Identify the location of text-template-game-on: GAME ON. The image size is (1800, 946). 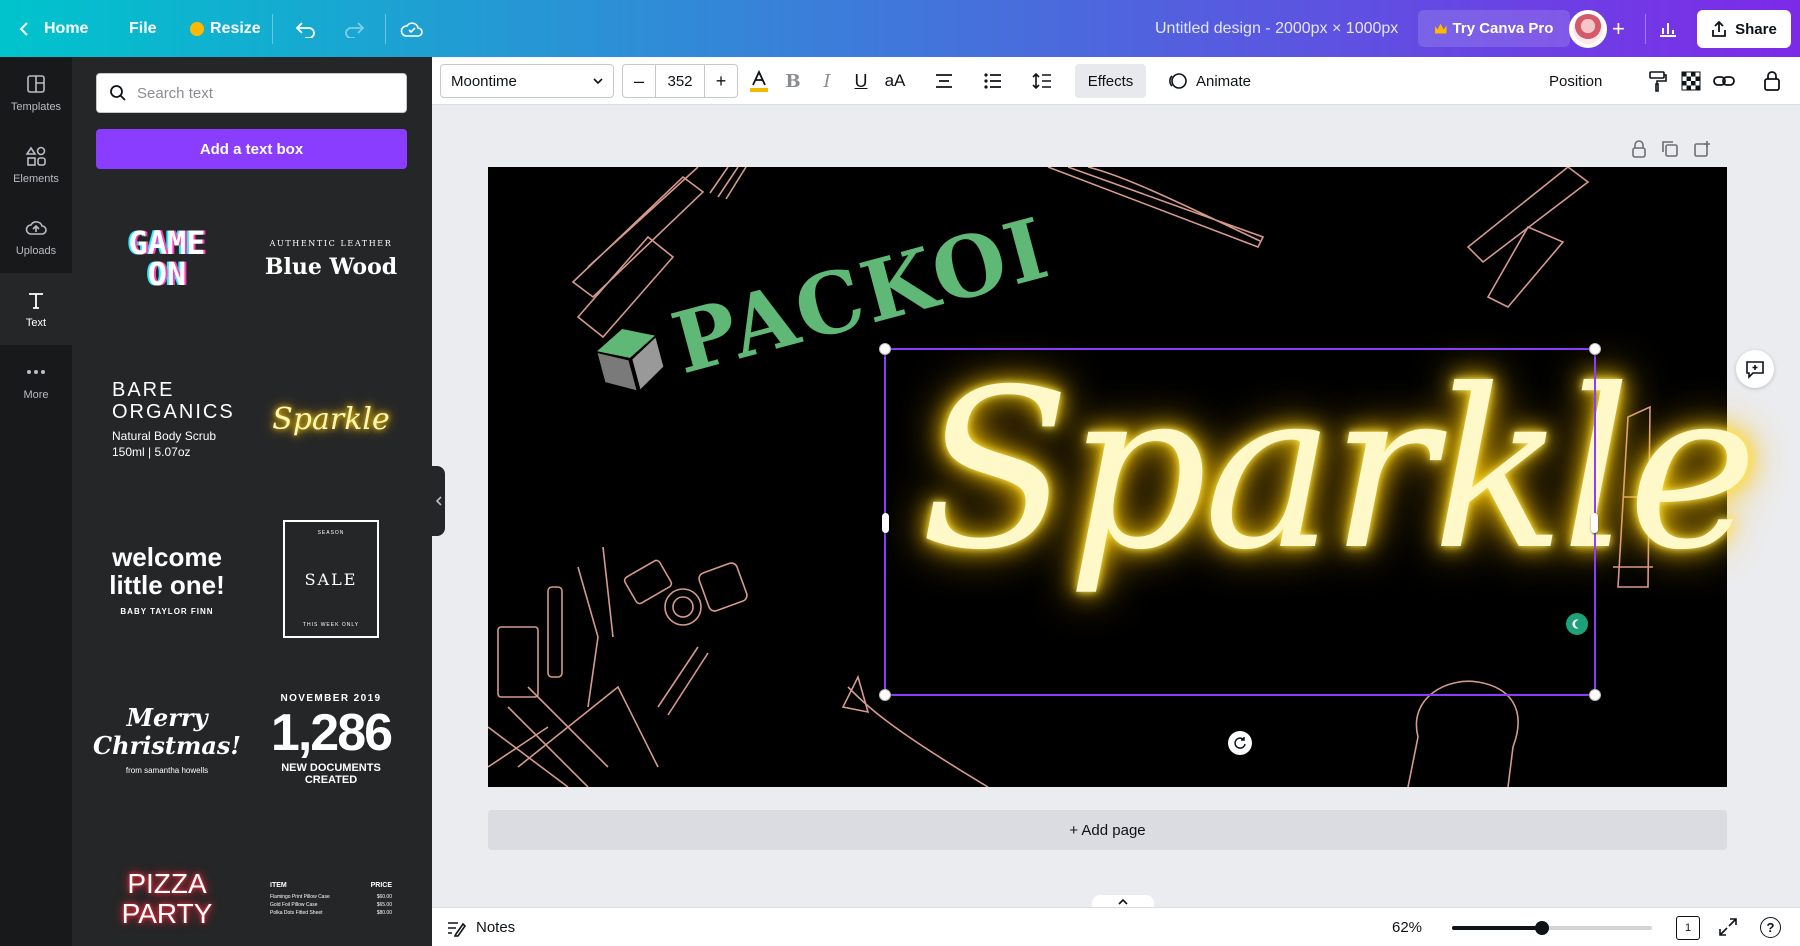
(167, 259).